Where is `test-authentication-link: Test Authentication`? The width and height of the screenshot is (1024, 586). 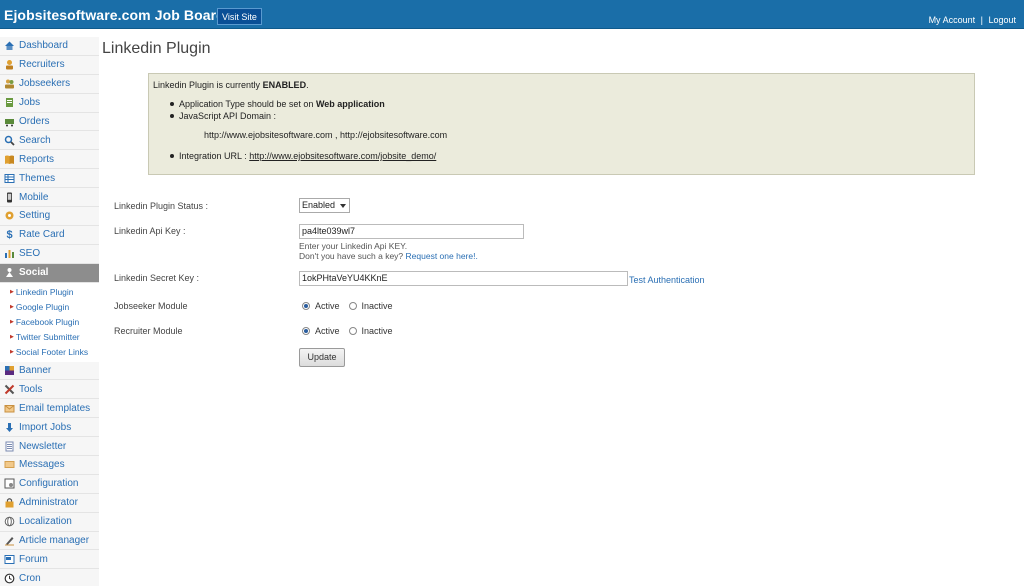 test-authentication-link: Test Authentication is located at coordinates (667, 280).